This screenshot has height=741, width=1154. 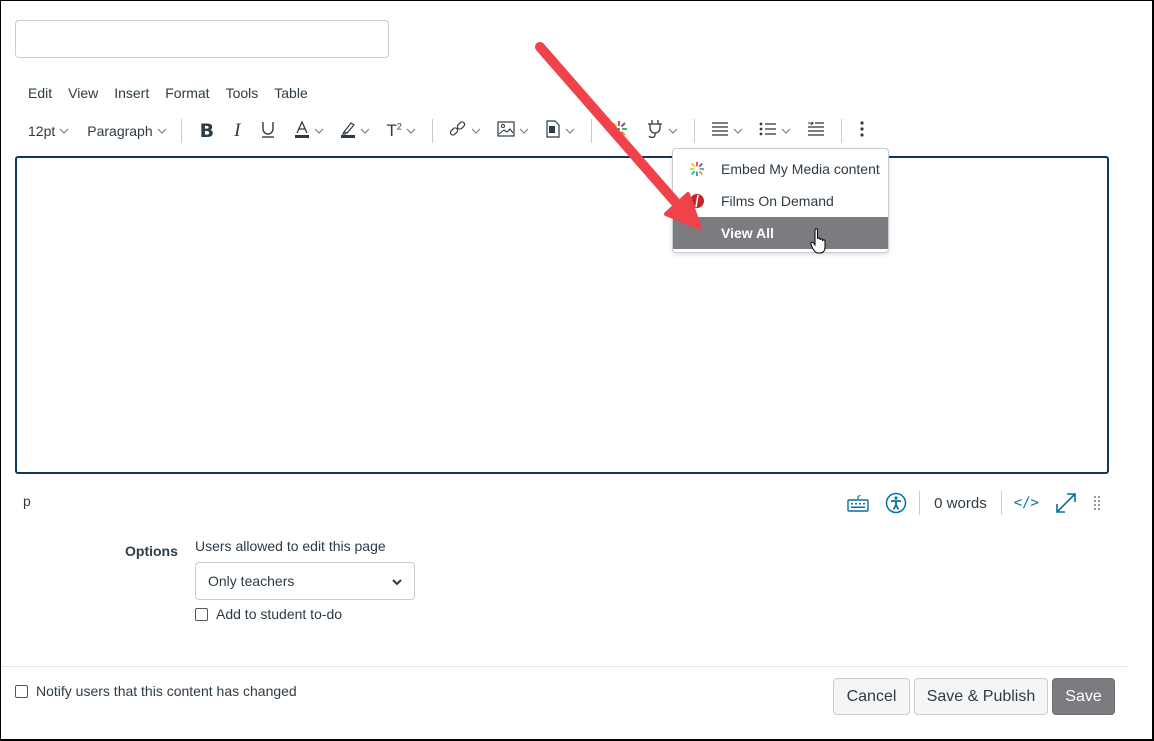 I want to click on font-size-select: 12pt, so click(x=48, y=131).